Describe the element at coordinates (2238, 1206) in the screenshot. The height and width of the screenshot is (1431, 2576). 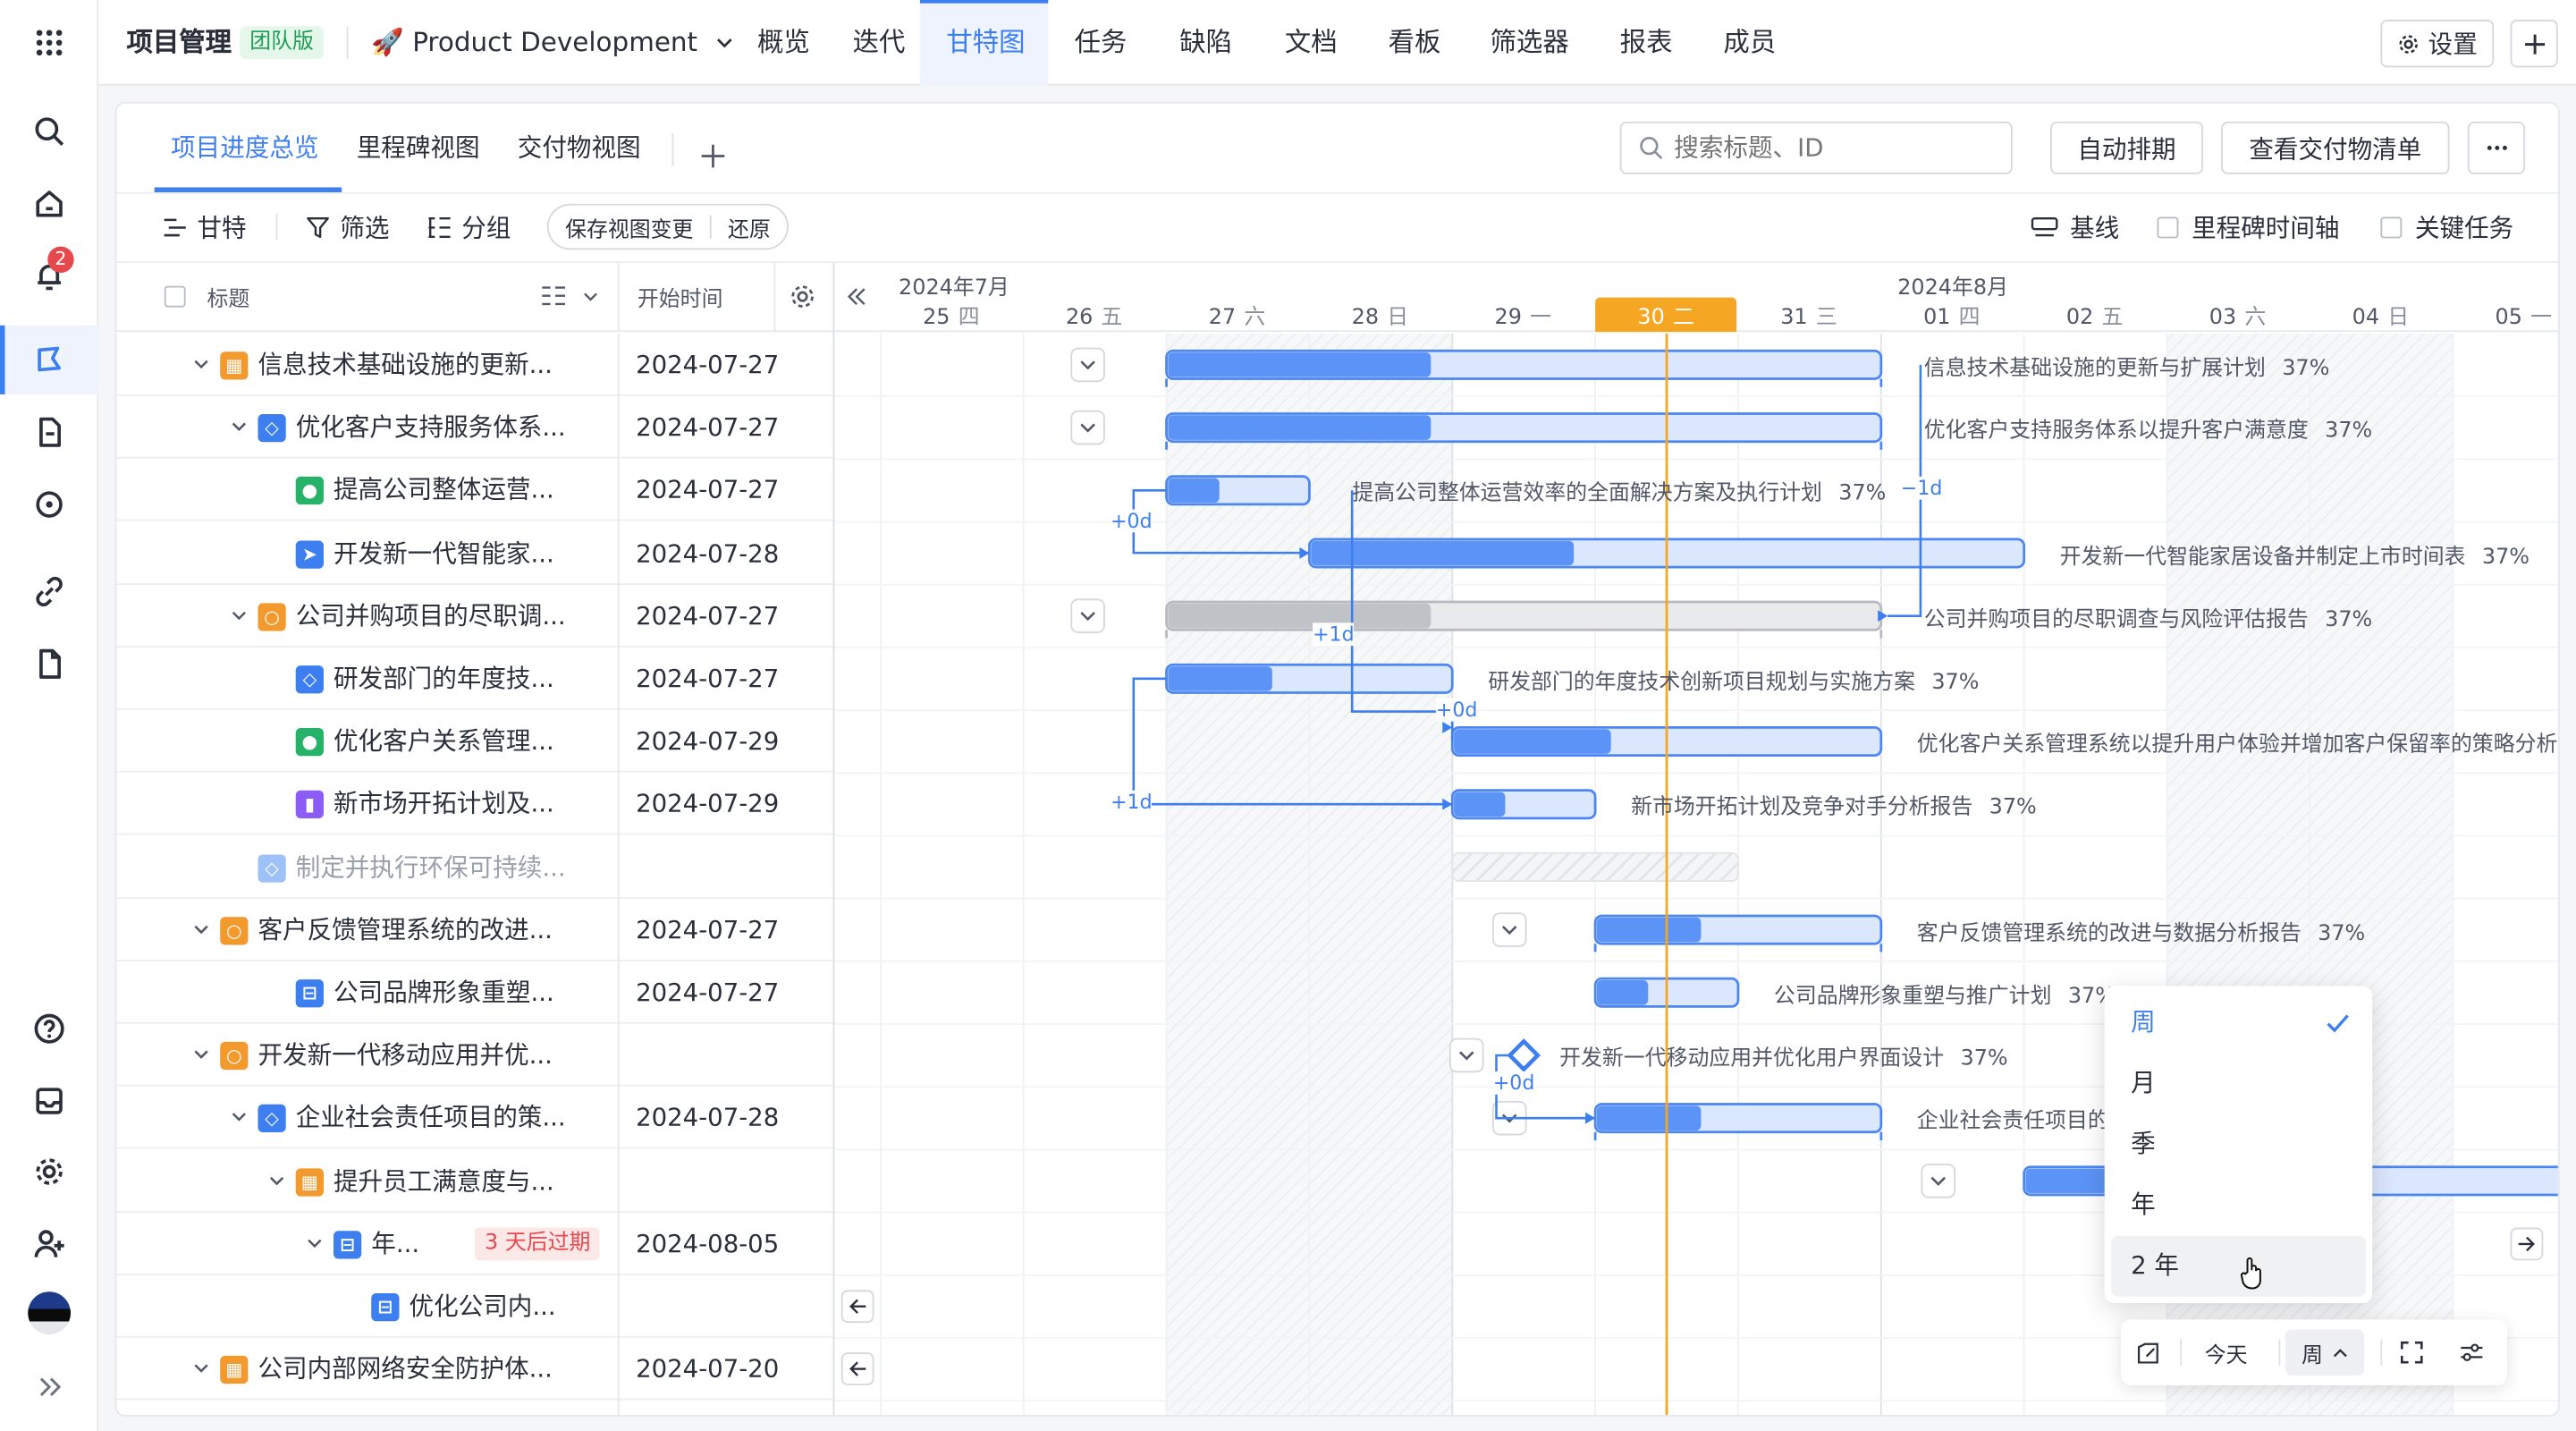
I see `scale-option: 年` at that location.